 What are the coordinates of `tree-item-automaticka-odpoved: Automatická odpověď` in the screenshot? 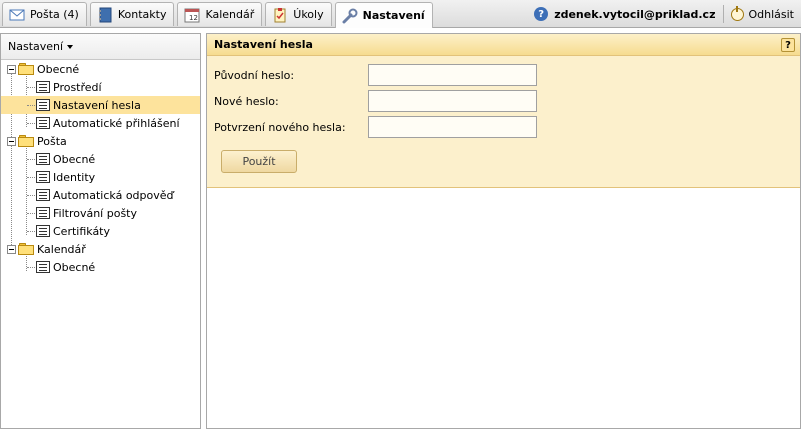 It's located at (100, 195).